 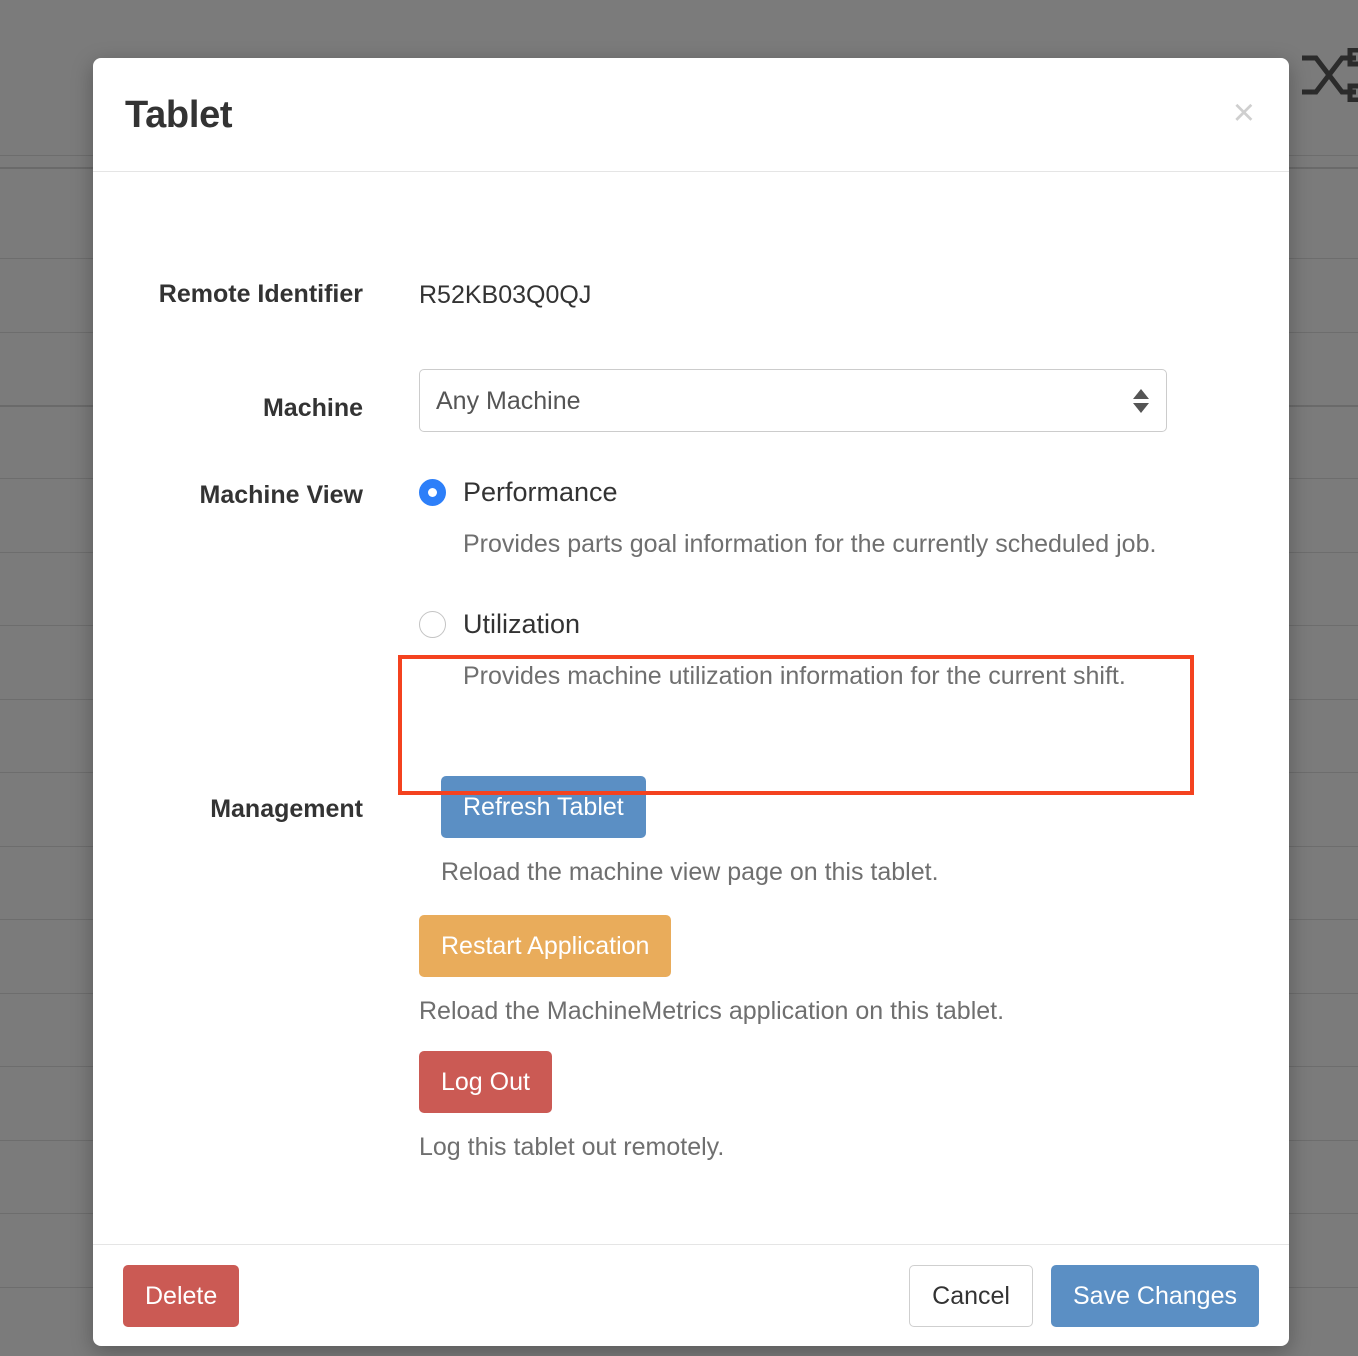 I want to click on radio-performance, so click(x=432, y=492).